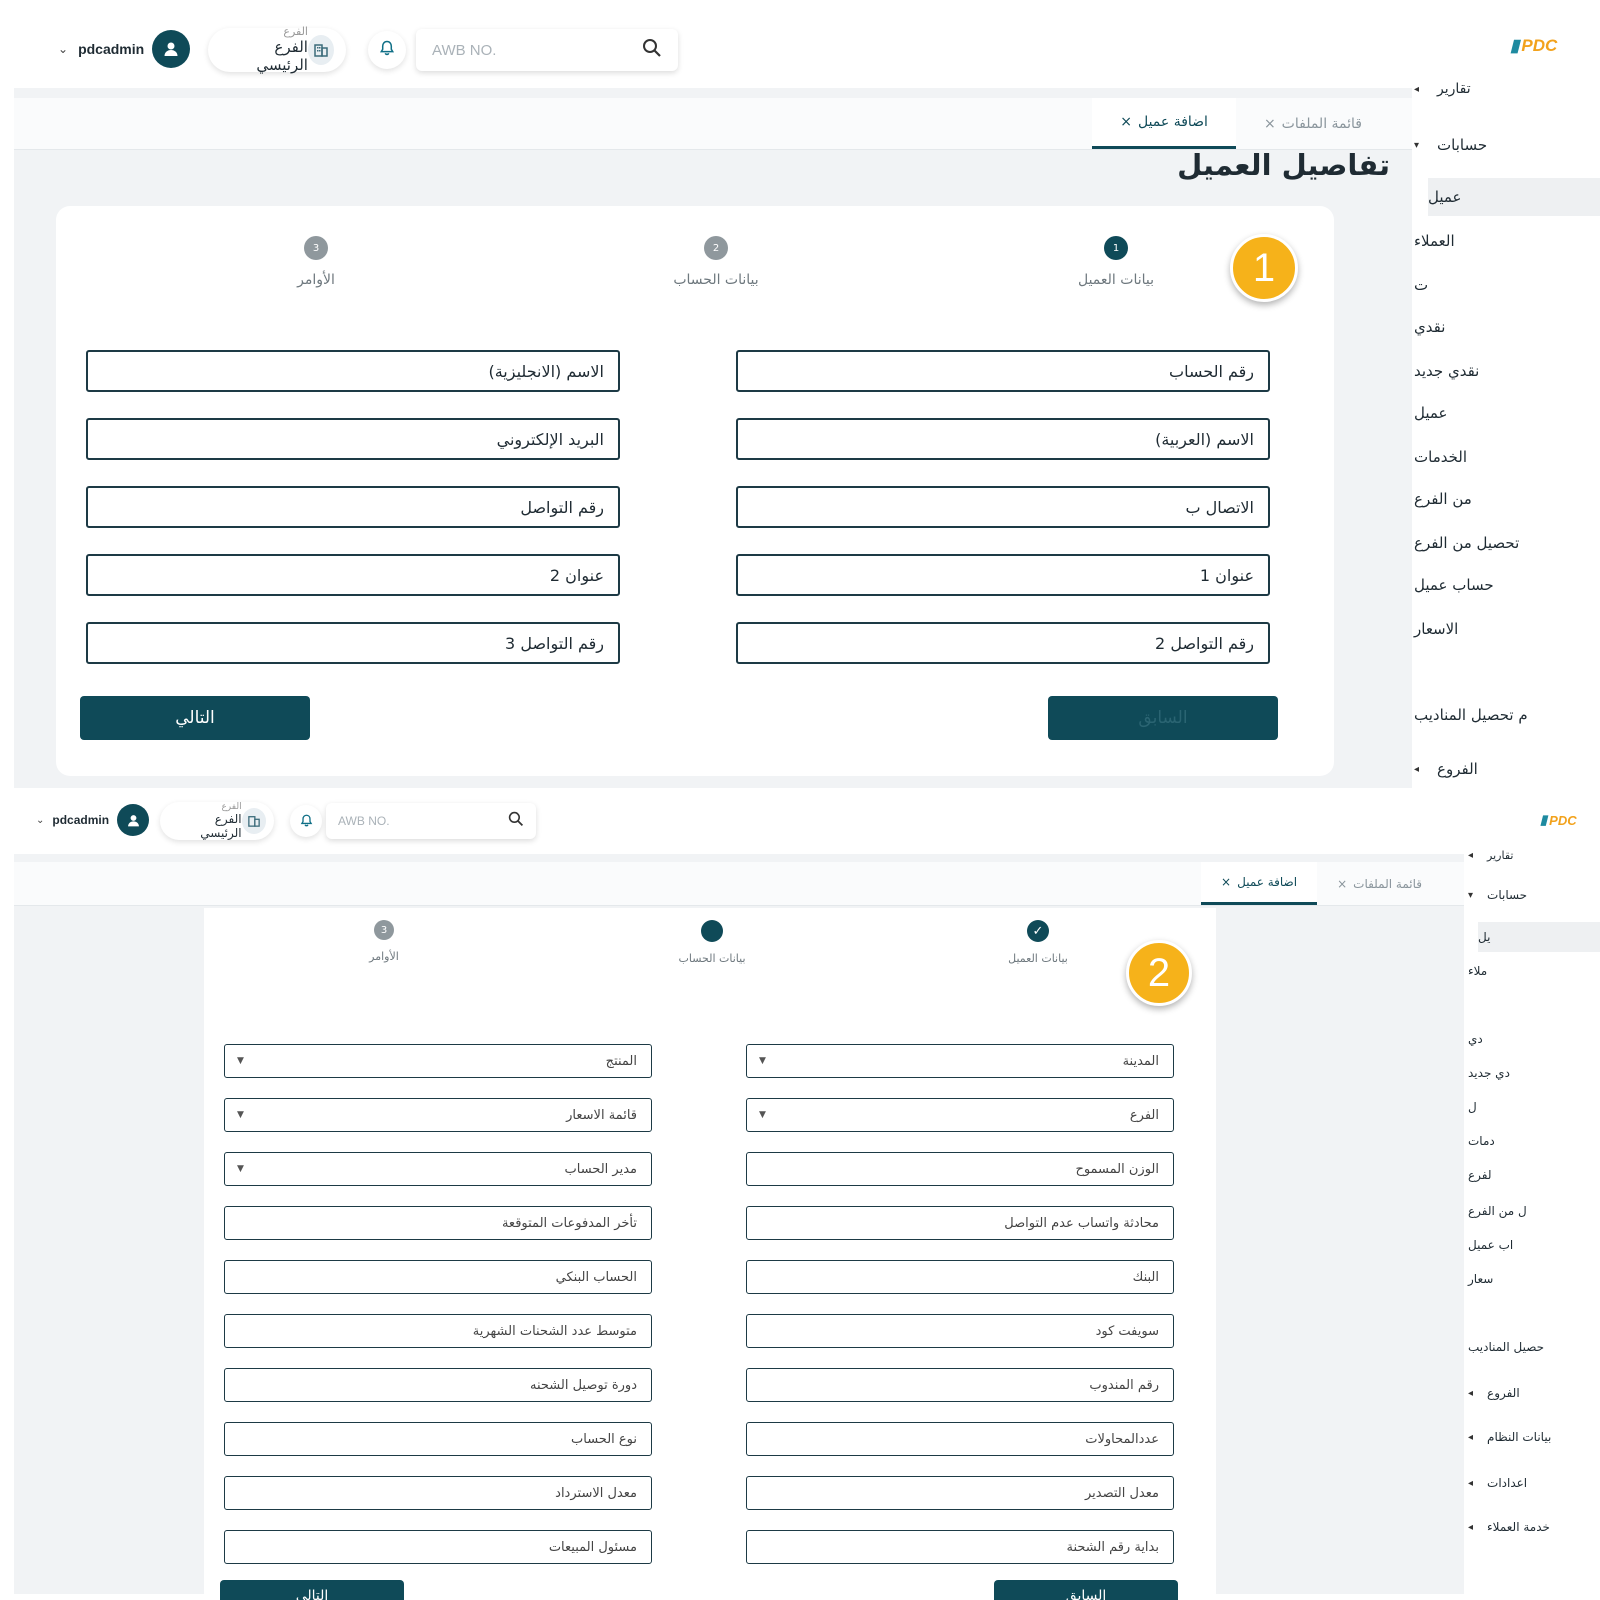 This screenshot has height=1600, width=1600. What do you see at coordinates (960, 1277) in the screenshot?
I see `bank-field: البنك` at bounding box center [960, 1277].